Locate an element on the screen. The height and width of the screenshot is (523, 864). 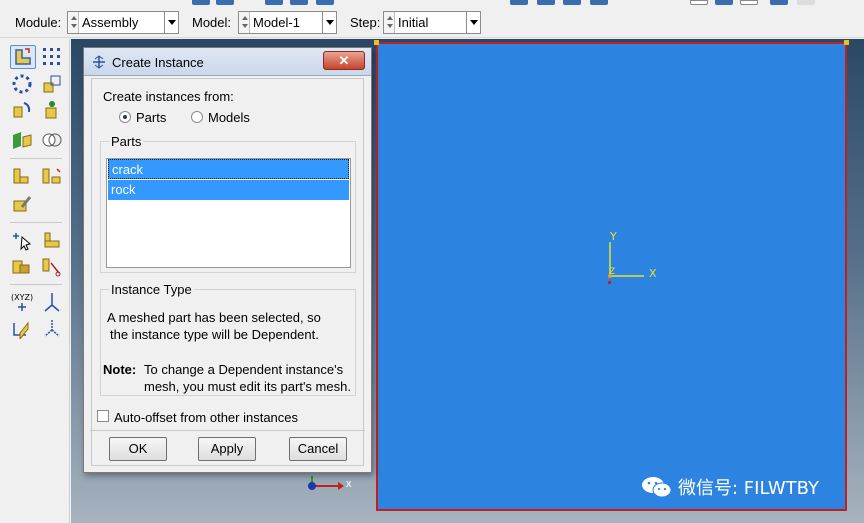
boolean-tool is located at coordinates (53, 141).